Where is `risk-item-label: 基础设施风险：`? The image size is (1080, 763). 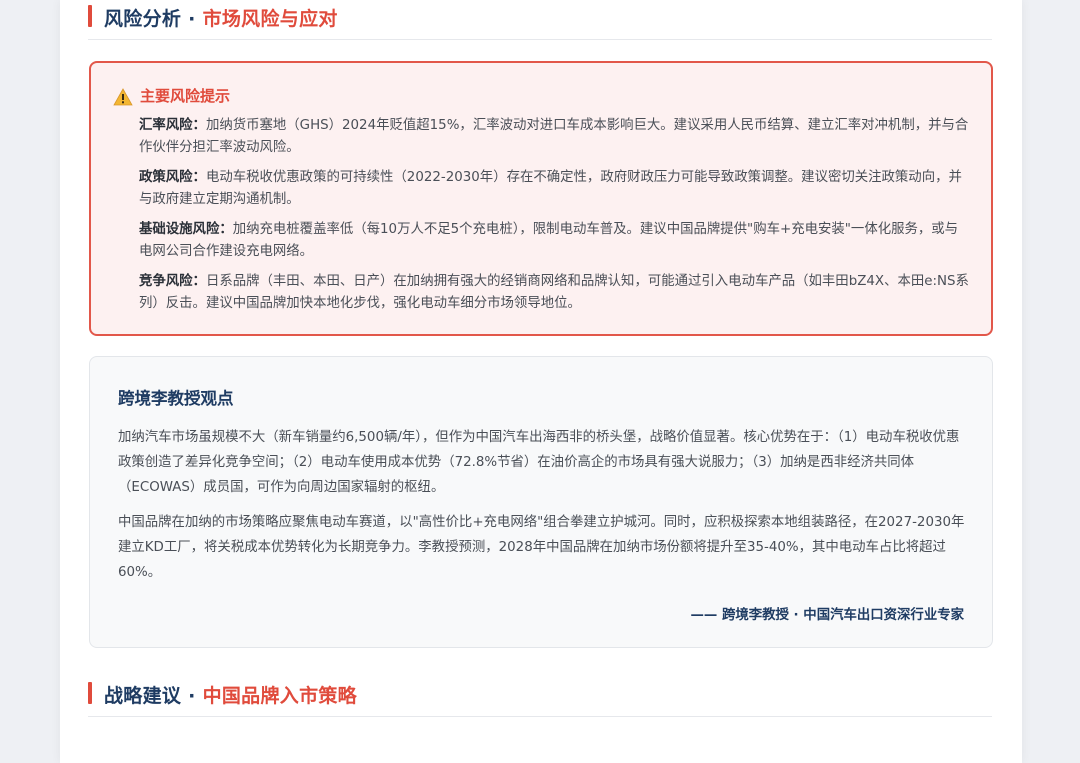 risk-item-label: 基础设施风险： is located at coordinates (186, 229).